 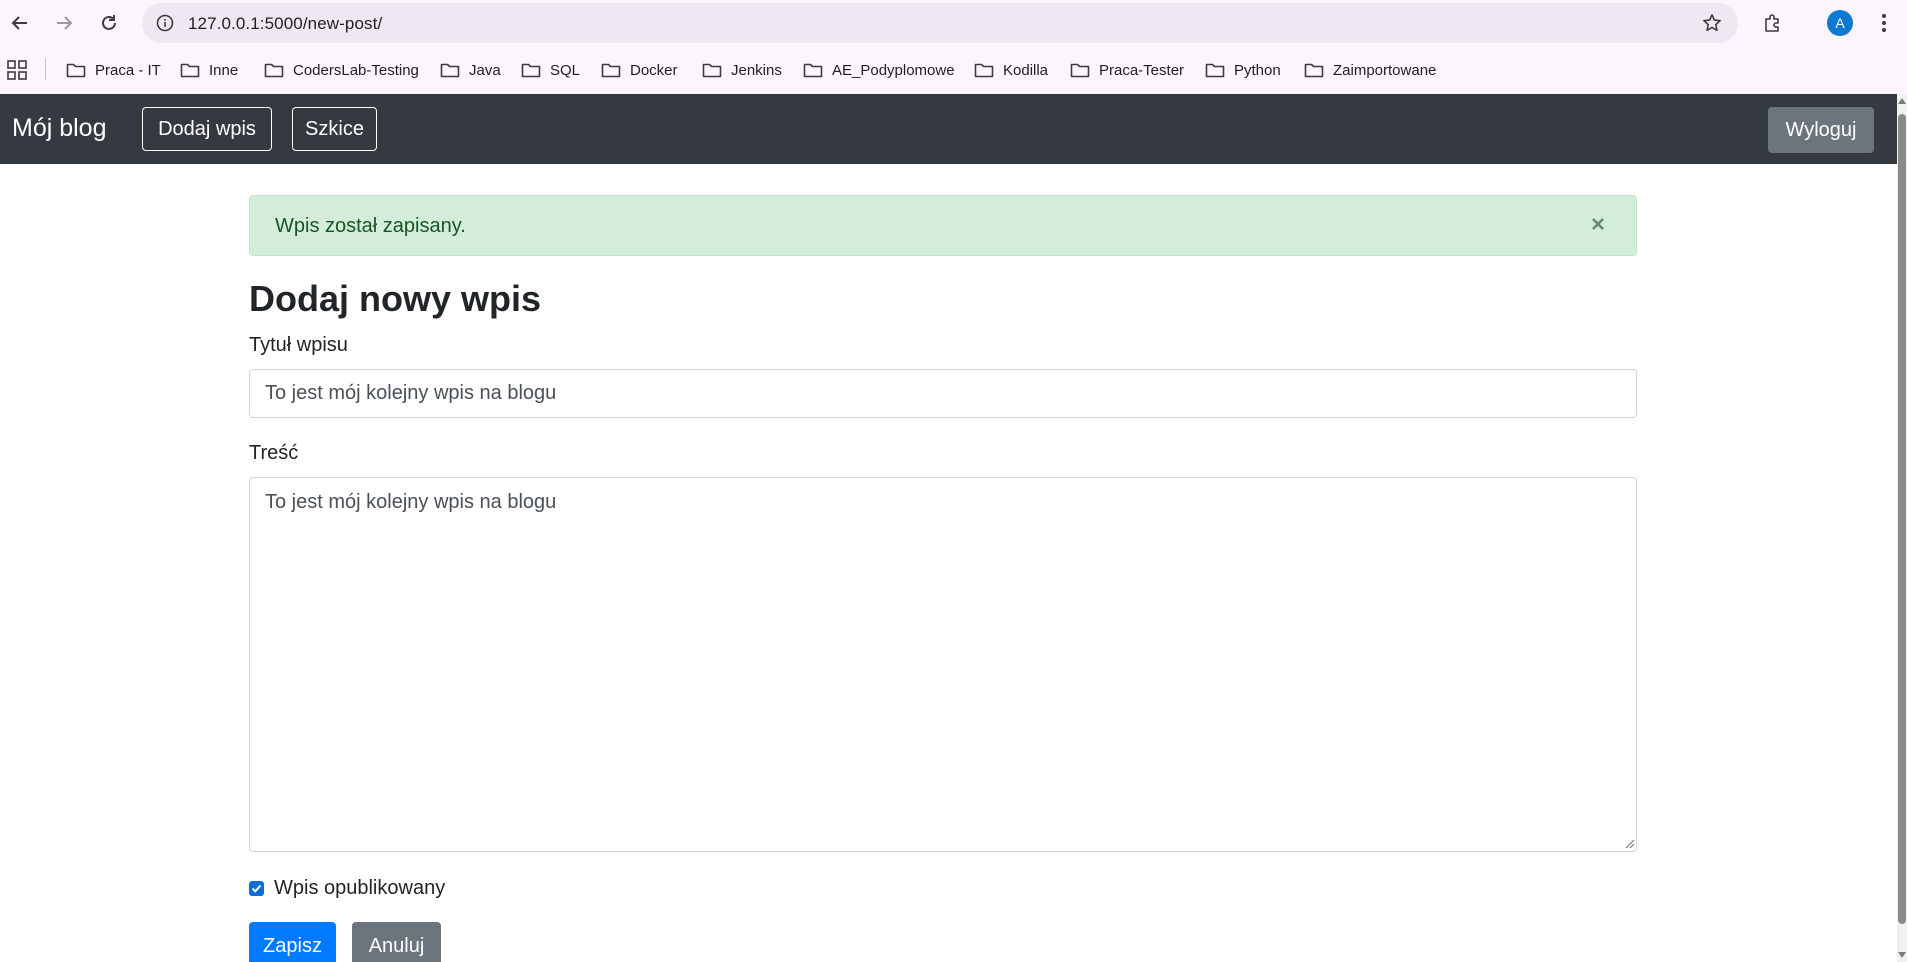 I want to click on save-button: Zapisz, so click(x=292, y=942).